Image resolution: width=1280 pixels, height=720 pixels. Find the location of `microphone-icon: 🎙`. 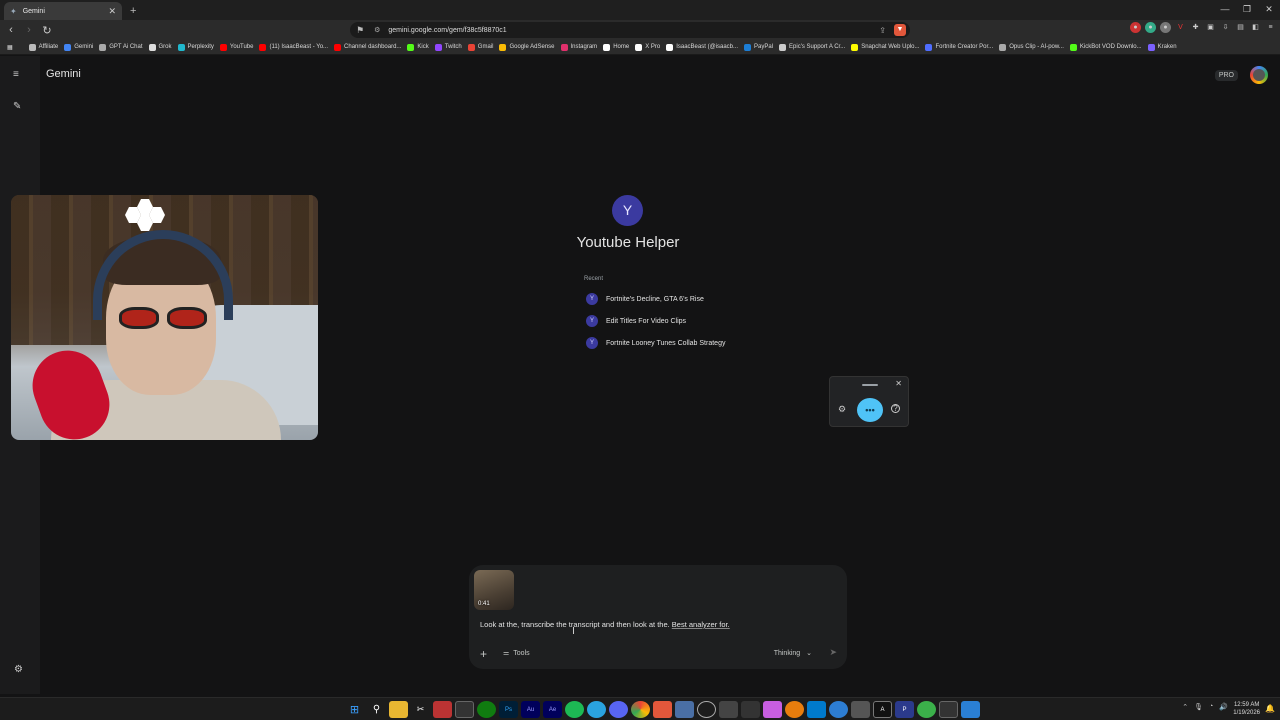

microphone-icon: 🎙 is located at coordinates (1198, 707).